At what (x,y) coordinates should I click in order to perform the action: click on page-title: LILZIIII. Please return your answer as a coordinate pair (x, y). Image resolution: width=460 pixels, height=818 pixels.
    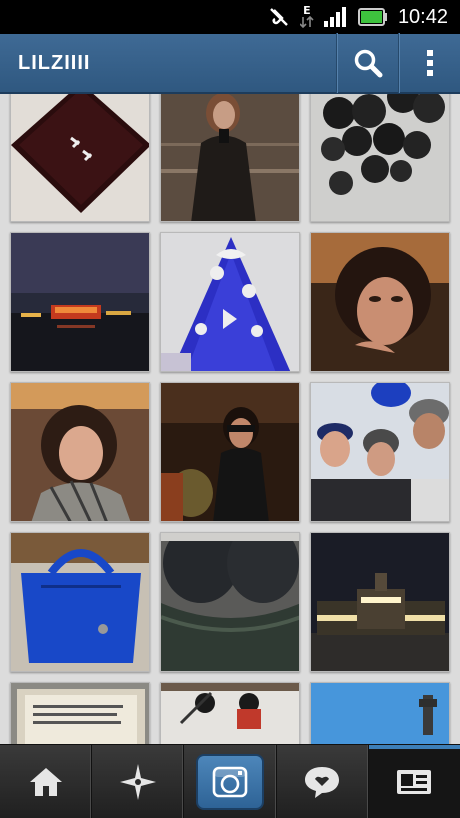
    Looking at the image, I should click on (54, 62).